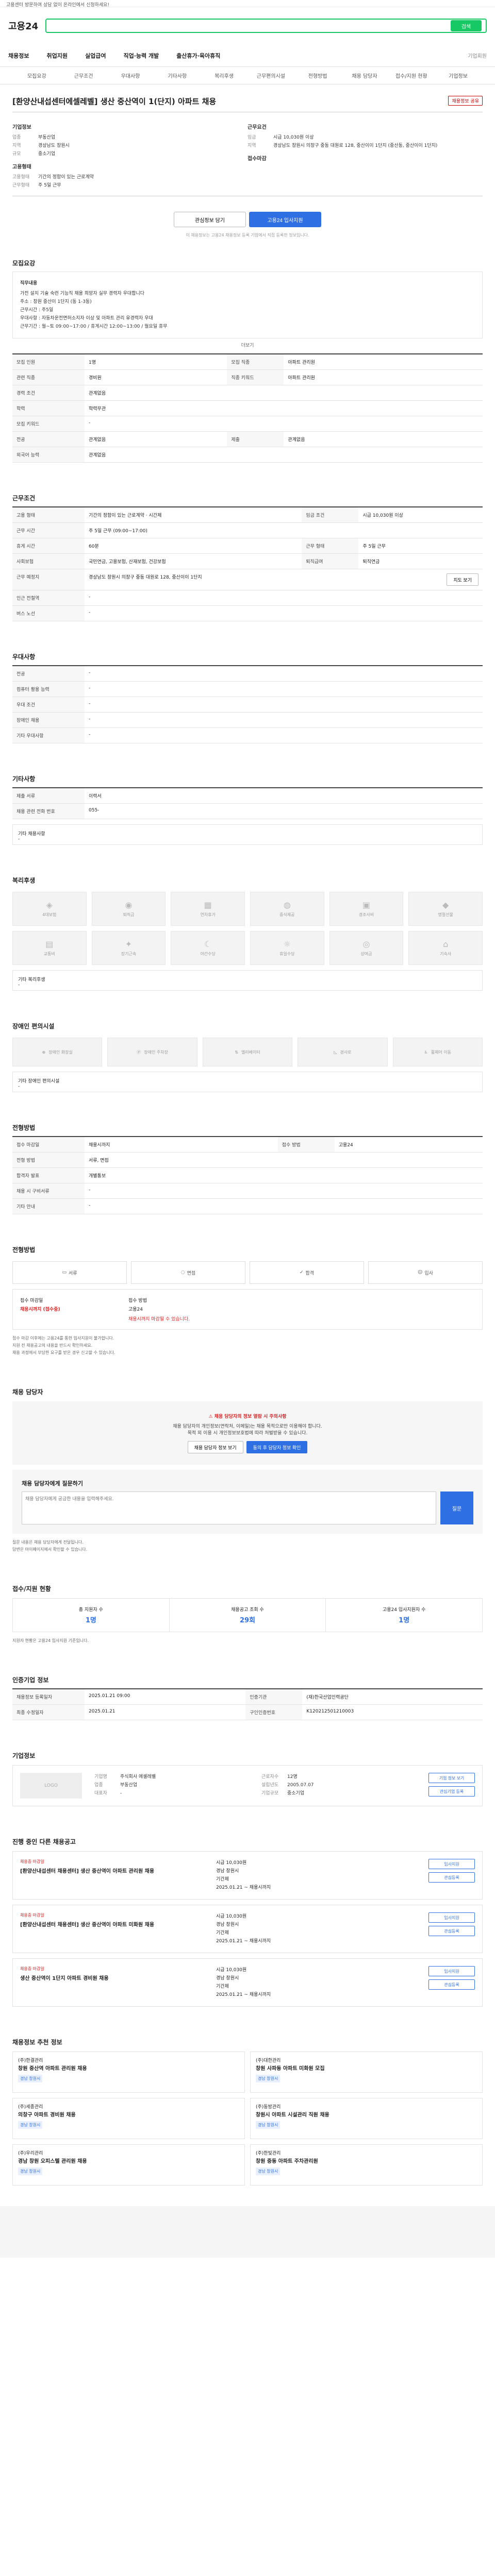 Image resolution: width=495 pixels, height=2576 pixels. Describe the element at coordinates (451, 1792) in the screenshot. I see `company-interest-button: 관심기업 등록` at that location.